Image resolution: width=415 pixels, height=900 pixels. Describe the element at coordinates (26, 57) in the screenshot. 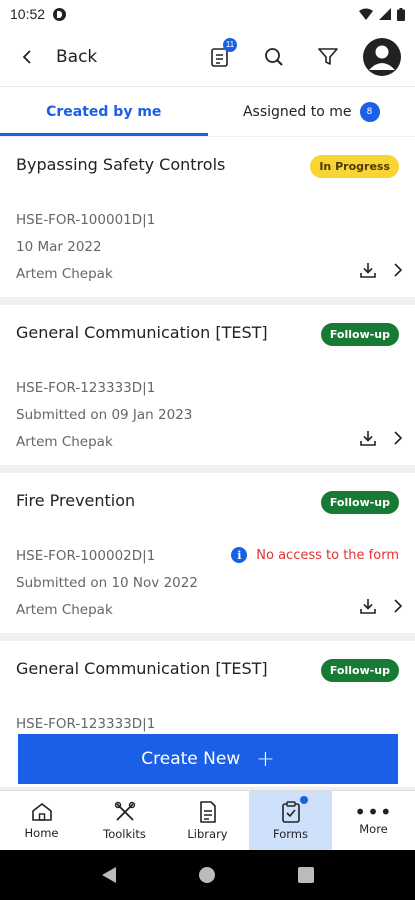

I see `chevron-left-icon` at that location.